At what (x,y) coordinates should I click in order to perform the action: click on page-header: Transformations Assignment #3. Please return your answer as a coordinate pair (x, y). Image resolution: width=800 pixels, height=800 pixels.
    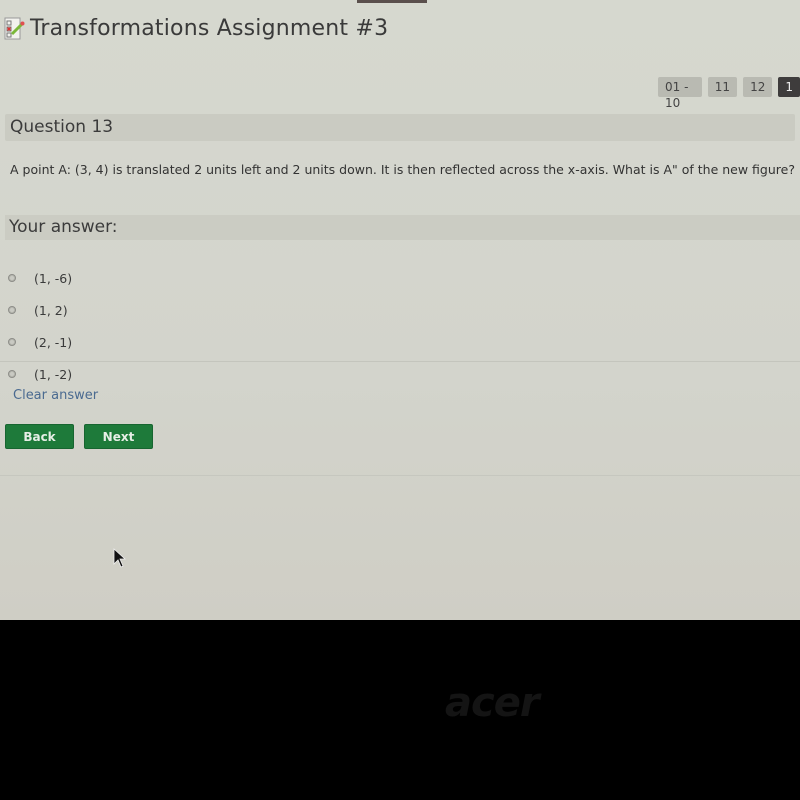
    Looking at the image, I should click on (196, 28).